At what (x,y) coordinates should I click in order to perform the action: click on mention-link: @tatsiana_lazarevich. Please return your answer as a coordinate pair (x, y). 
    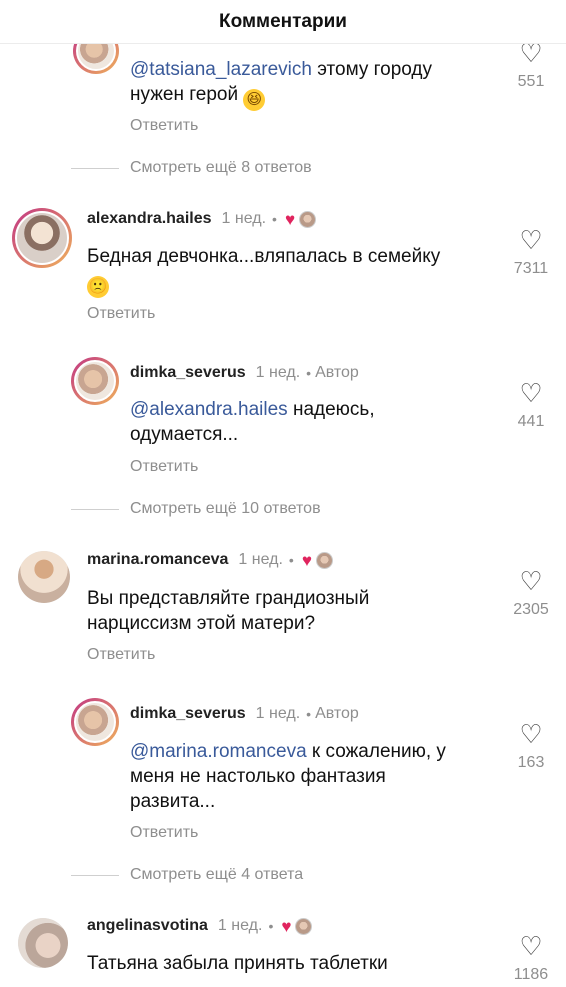
    Looking at the image, I should click on (221, 69).